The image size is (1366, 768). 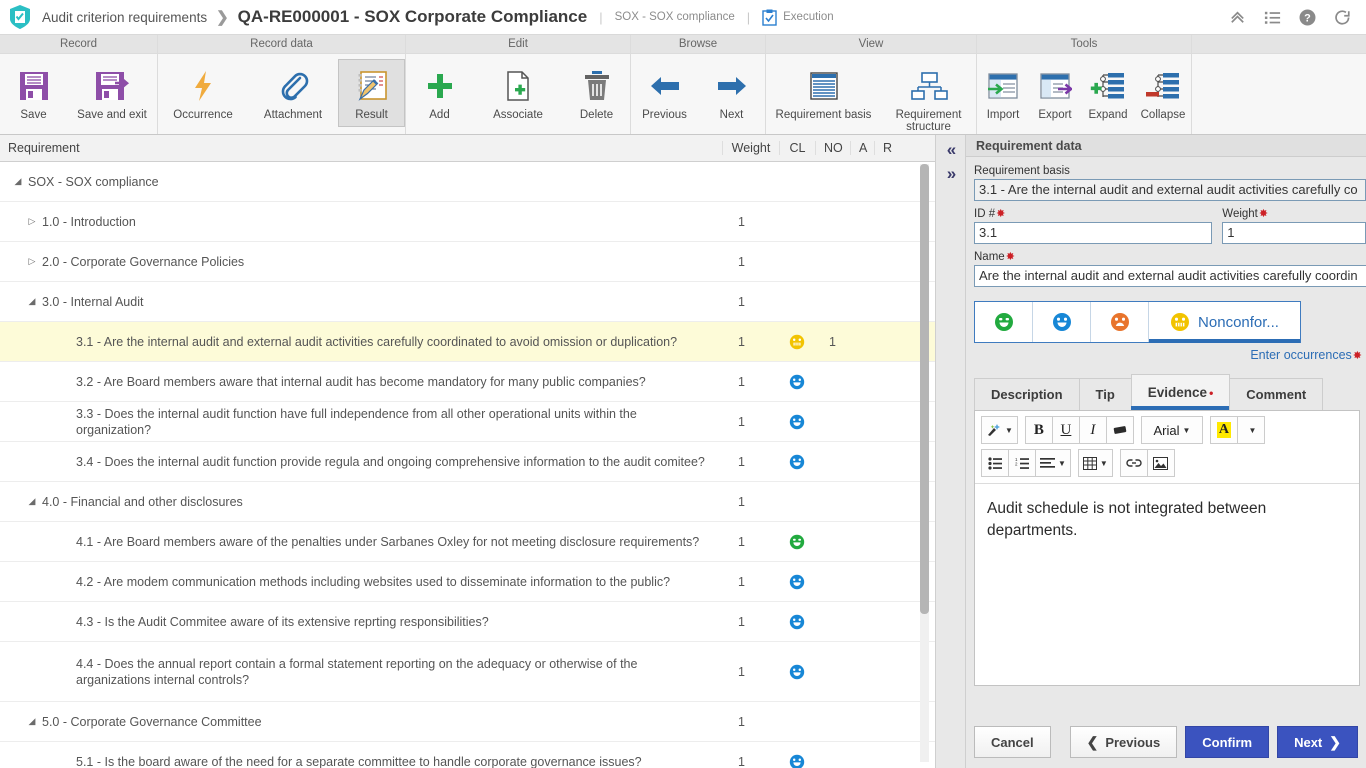 What do you see at coordinates (664, 93) in the screenshot?
I see `previous-button: Previous` at bounding box center [664, 93].